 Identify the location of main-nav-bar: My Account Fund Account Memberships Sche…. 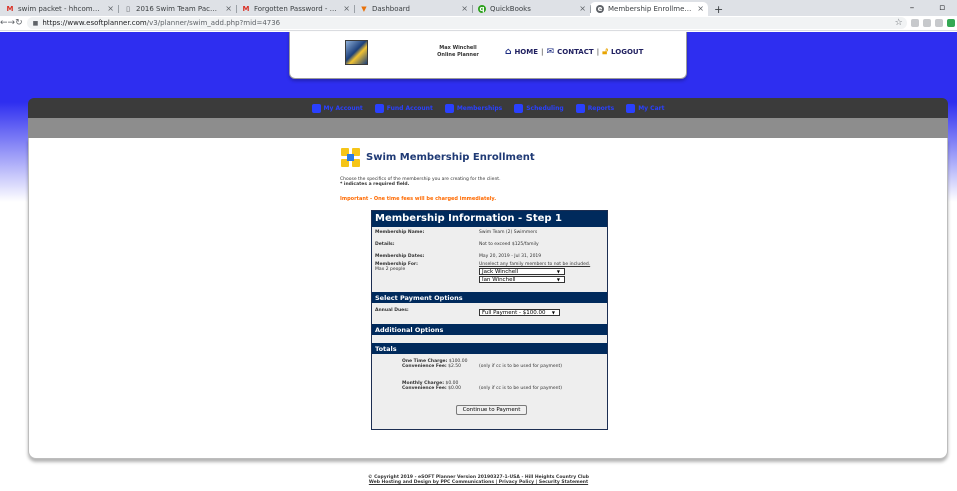
(488, 108).